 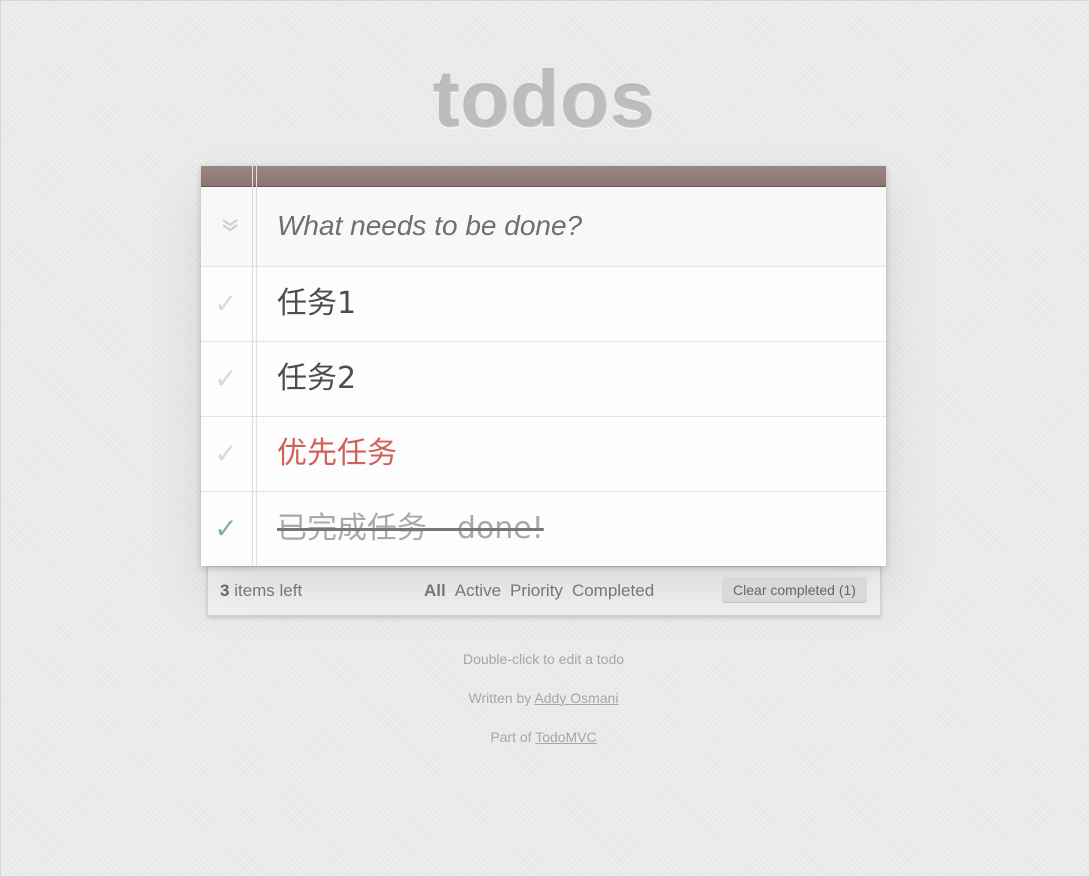 What do you see at coordinates (543, 659) in the screenshot?
I see `edit-hint: Double-click to edit a todo` at bounding box center [543, 659].